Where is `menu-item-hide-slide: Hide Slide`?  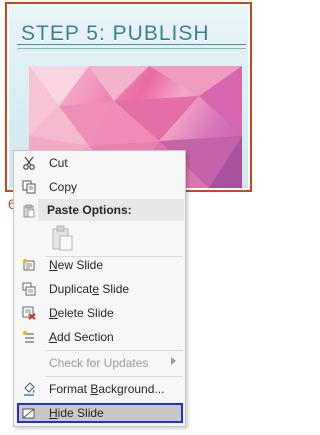
menu-item-hide-slide: Hide Slide is located at coordinates (100, 413).